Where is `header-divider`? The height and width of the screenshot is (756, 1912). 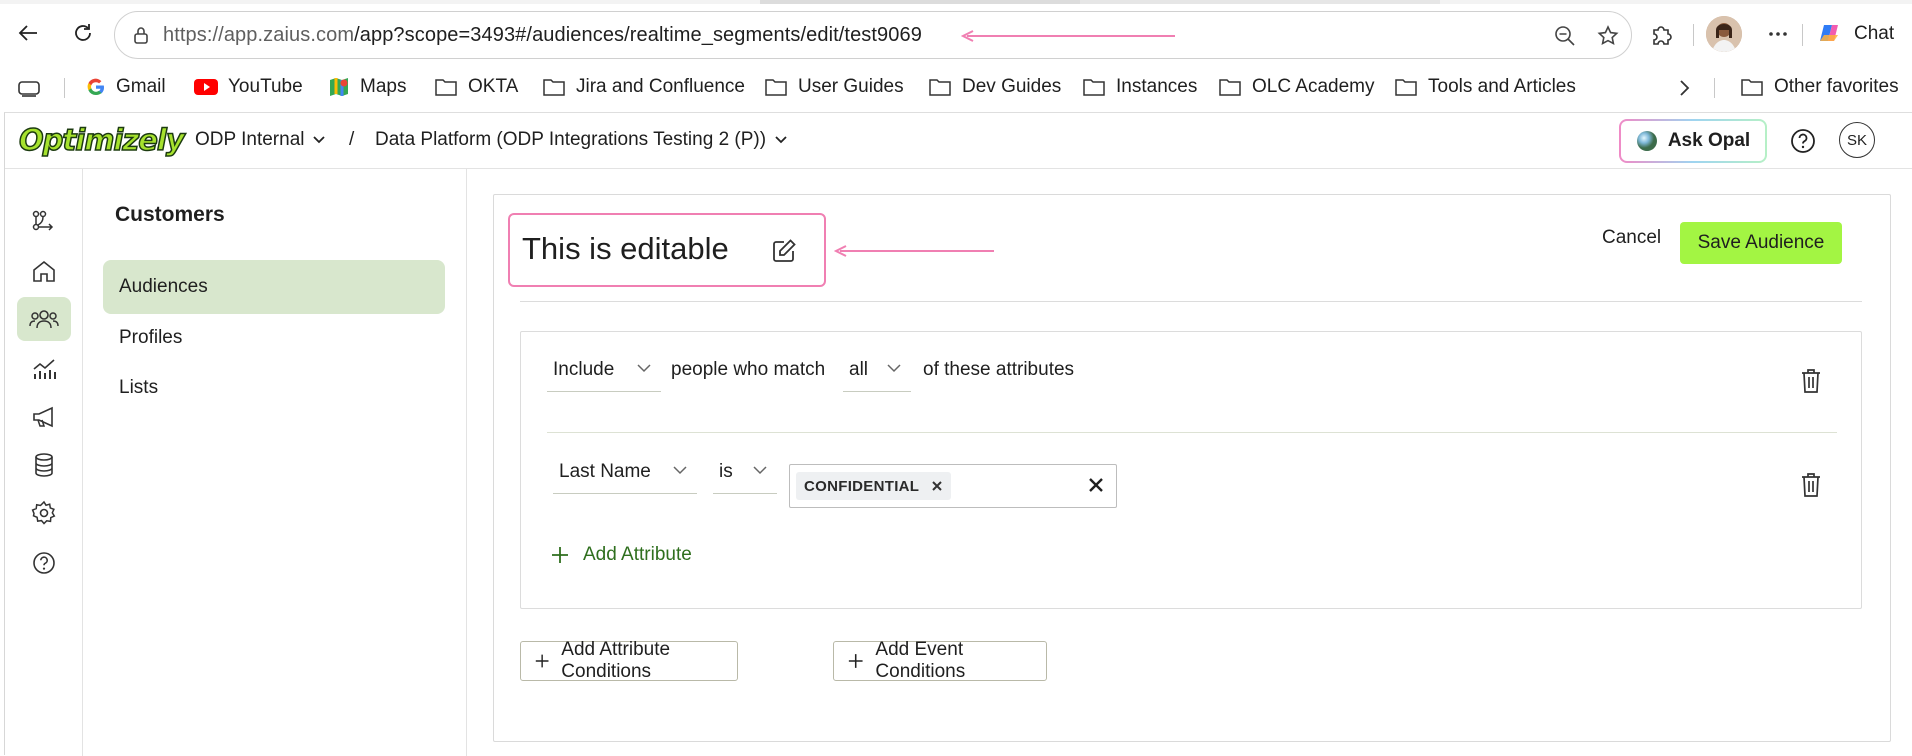 header-divider is located at coordinates (1191, 301).